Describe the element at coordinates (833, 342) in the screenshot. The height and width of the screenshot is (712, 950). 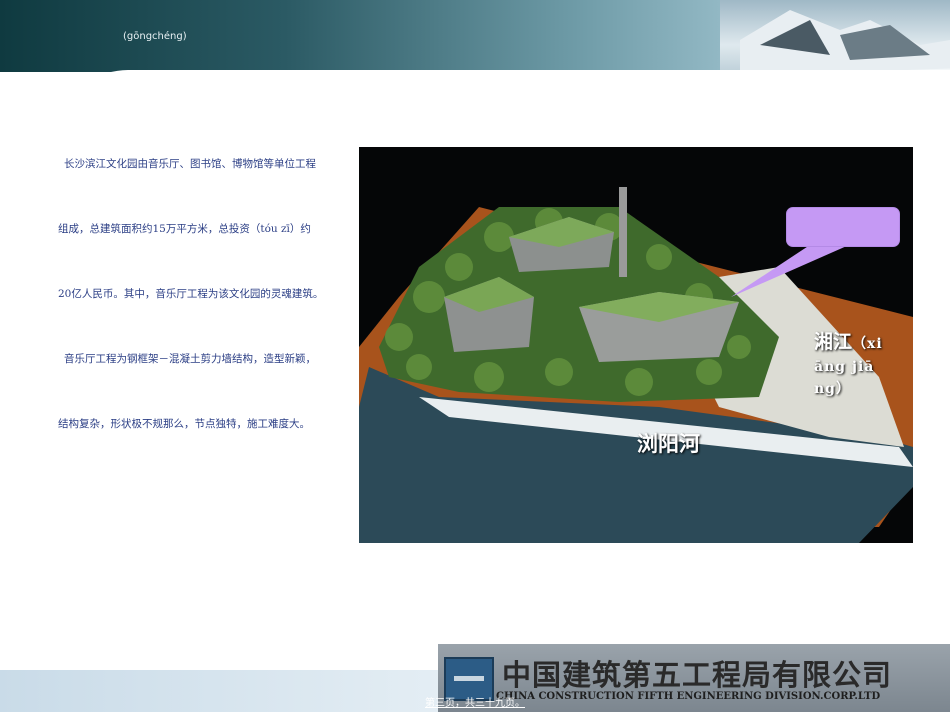
I see `label-xiangjiang-name: 湘江` at that location.